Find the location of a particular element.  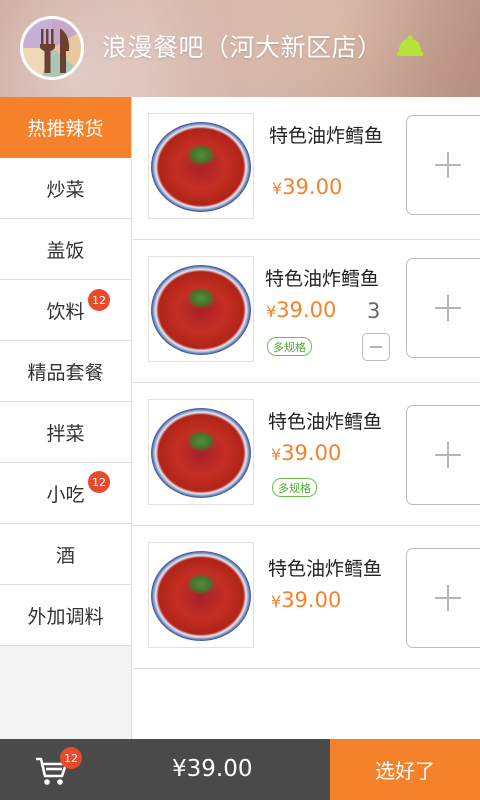

confirm-button: 选好了 is located at coordinates (405, 769).